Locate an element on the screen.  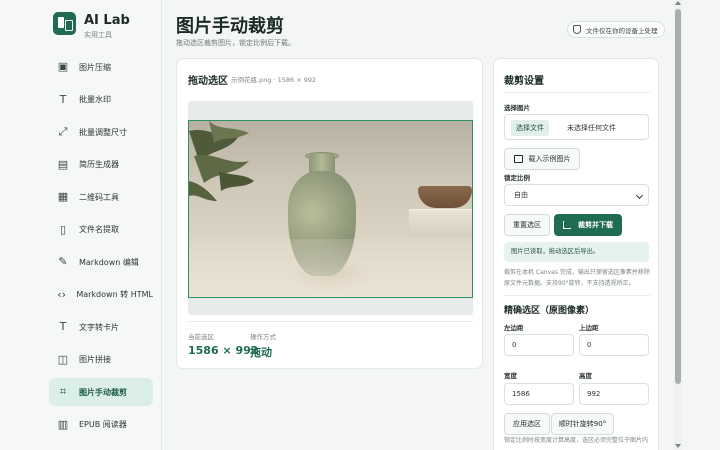
preview-file-info: 示例花瓶.png · 1586 × 992 is located at coordinates (274, 80).